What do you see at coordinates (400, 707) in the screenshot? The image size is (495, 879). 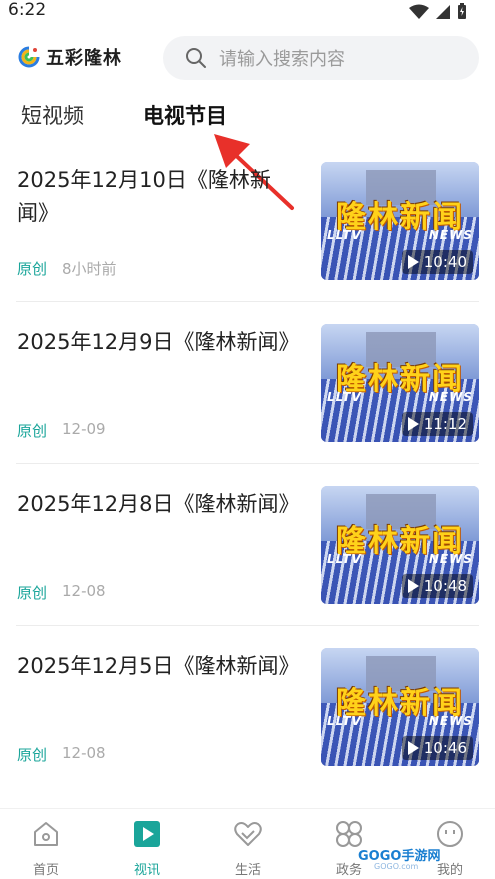 I see `video-thumbnail: 隆林新闻 LLTV NEWS 10:46` at bounding box center [400, 707].